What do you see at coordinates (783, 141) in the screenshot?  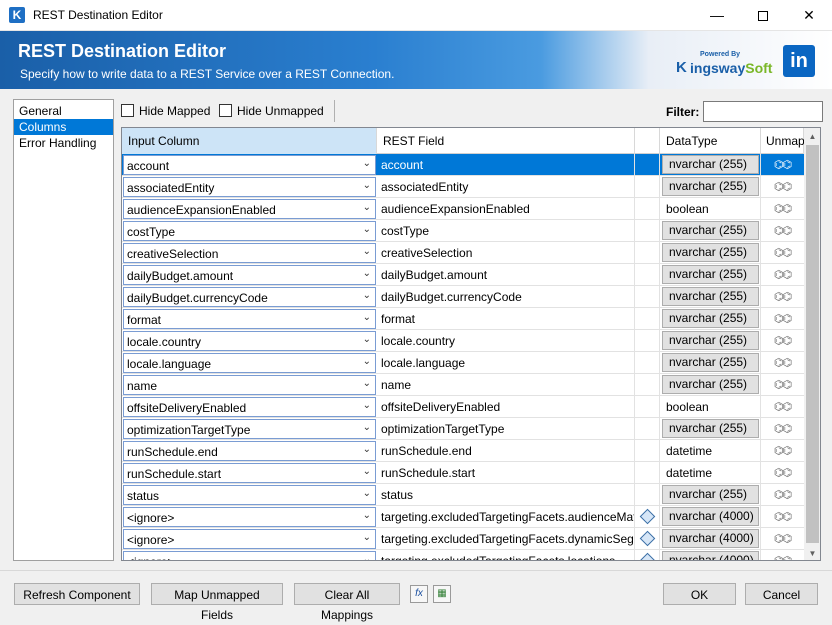 I see `header-unmap: Unmap` at bounding box center [783, 141].